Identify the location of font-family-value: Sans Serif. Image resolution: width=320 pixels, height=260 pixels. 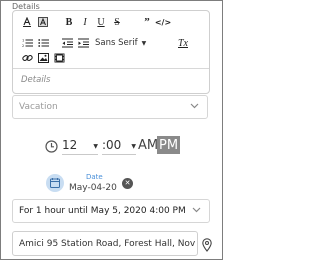
(116, 43).